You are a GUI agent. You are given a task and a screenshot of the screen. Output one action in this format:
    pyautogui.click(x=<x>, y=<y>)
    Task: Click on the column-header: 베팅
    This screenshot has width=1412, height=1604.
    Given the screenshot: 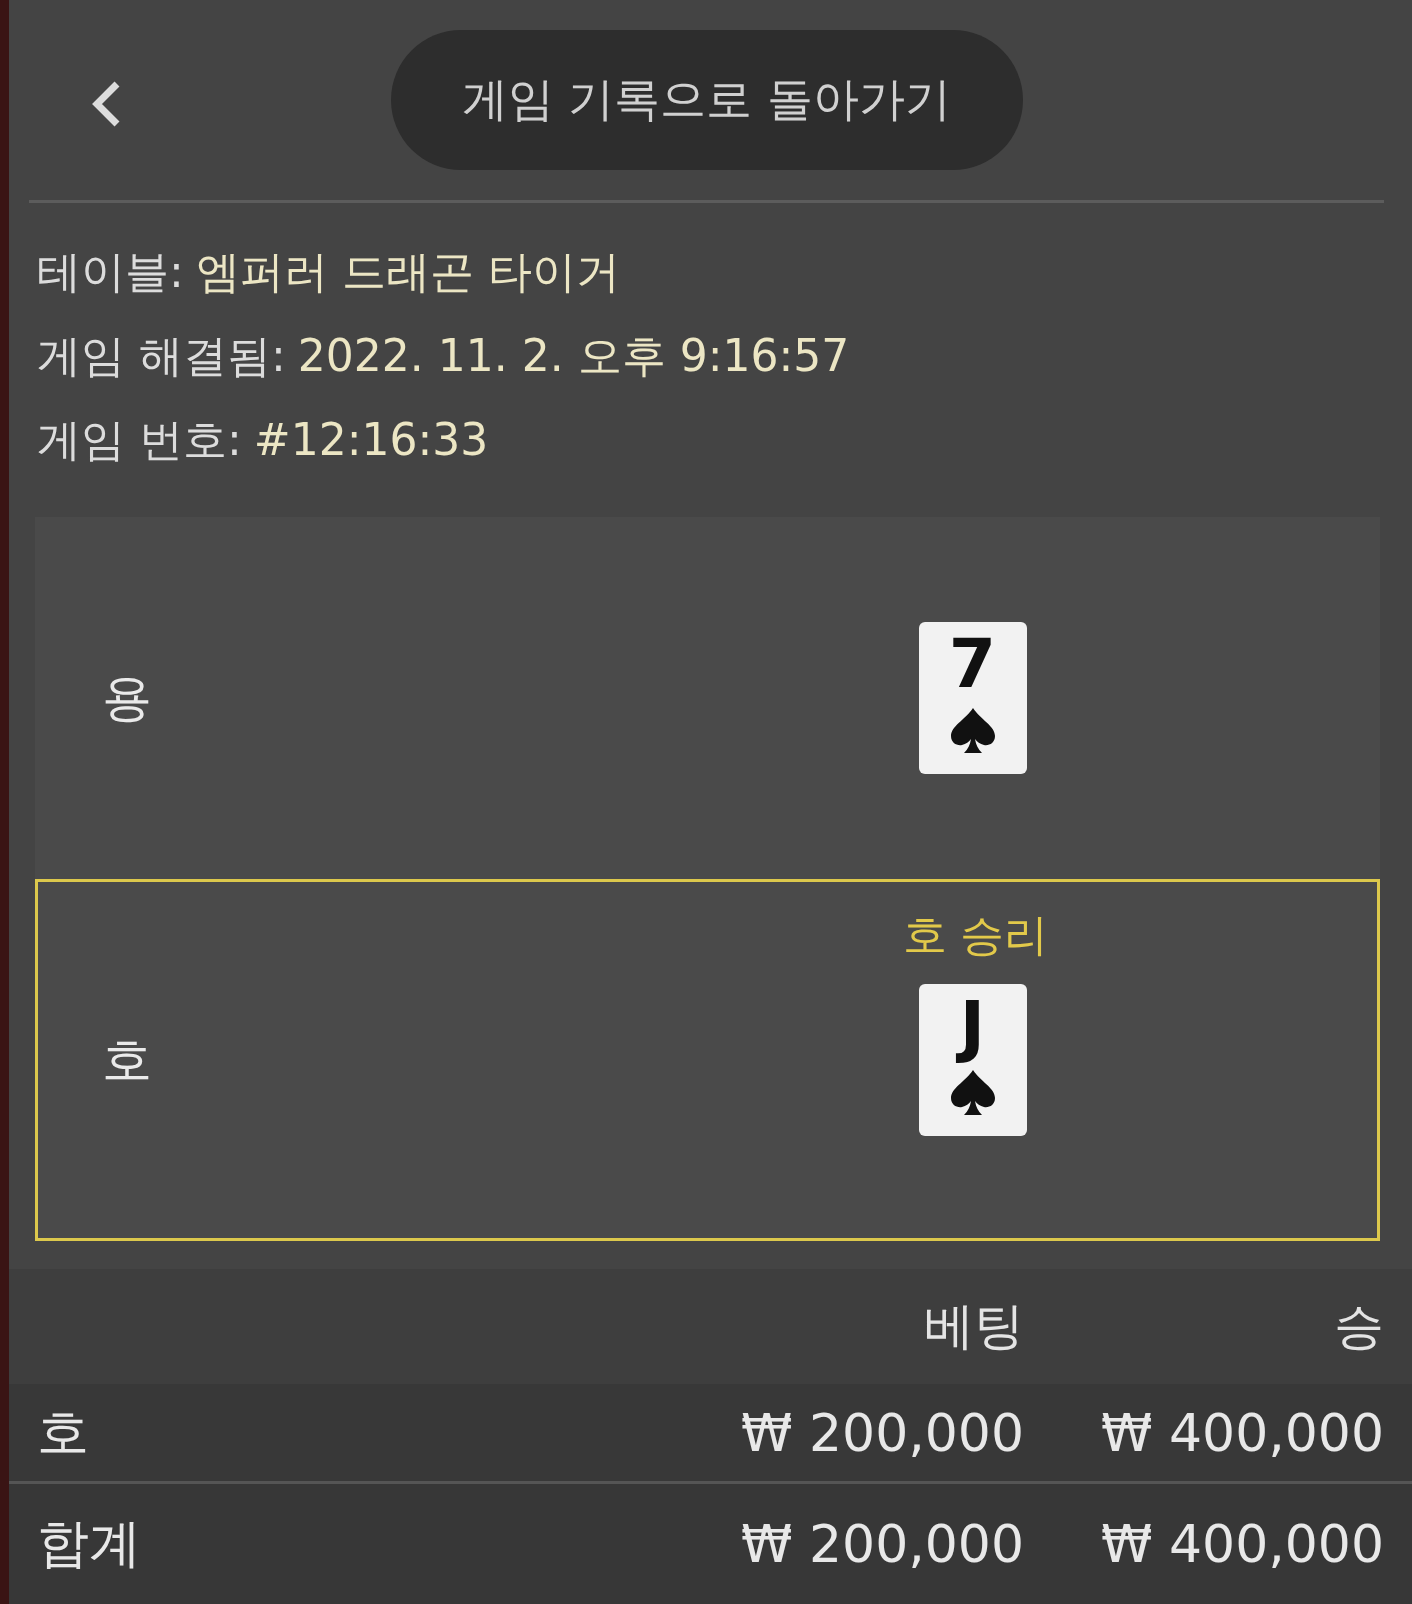 What is the action you would take?
    pyautogui.click(x=973, y=1326)
    